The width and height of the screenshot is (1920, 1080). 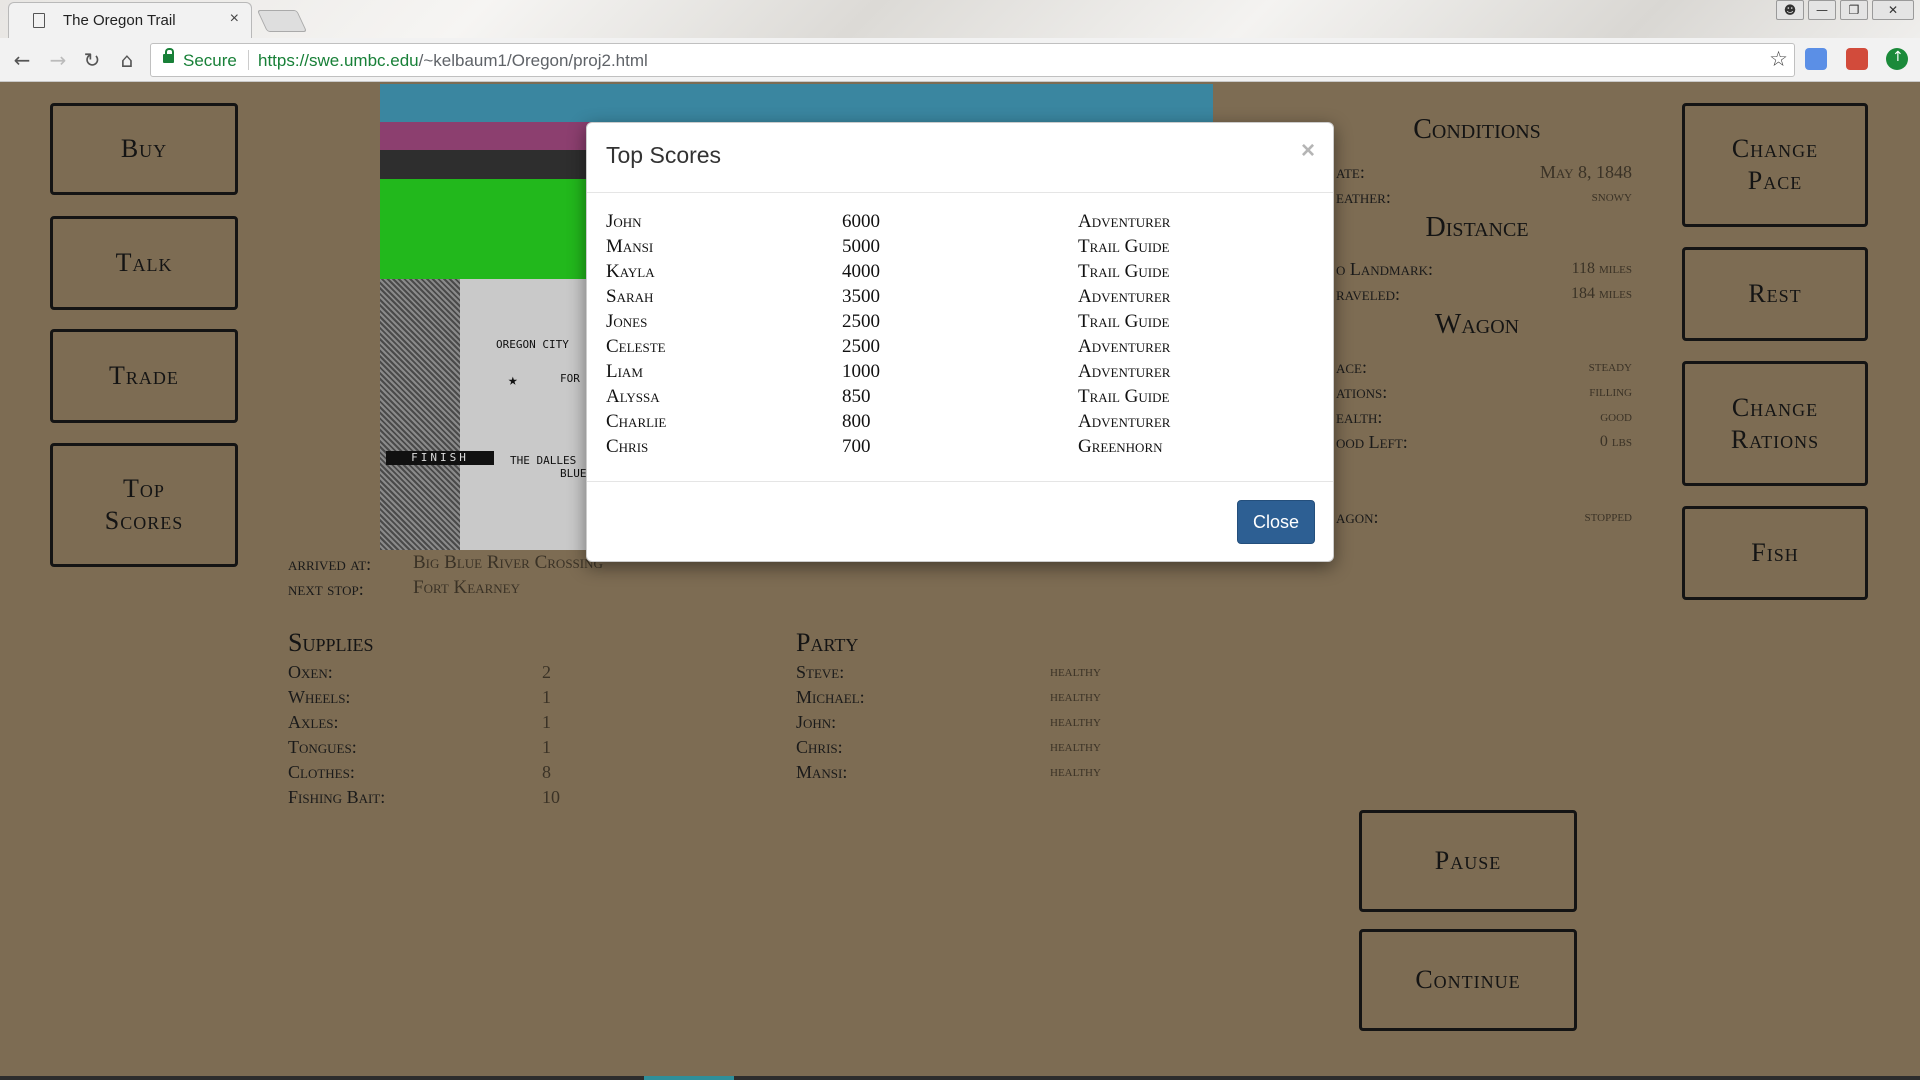 What do you see at coordinates (533, 60) in the screenshot?
I see `url-path: /~kelbaum1/Oregon/proj2.html` at bounding box center [533, 60].